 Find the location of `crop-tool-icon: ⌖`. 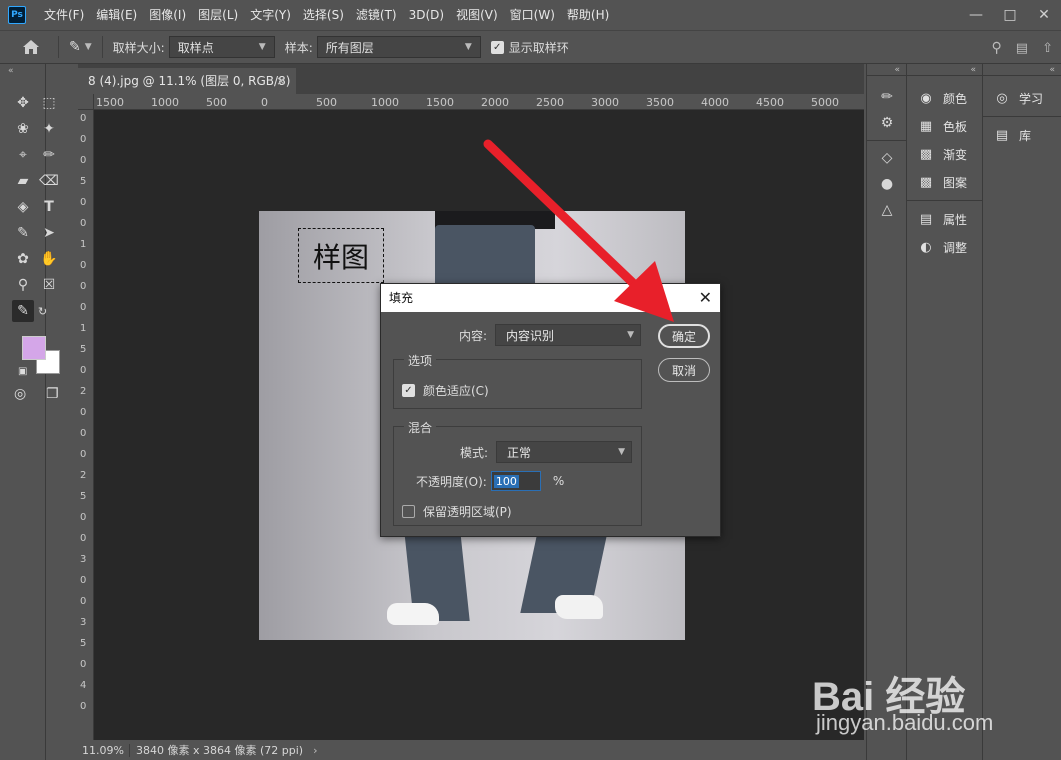

crop-tool-icon: ⌖ is located at coordinates (23, 155).